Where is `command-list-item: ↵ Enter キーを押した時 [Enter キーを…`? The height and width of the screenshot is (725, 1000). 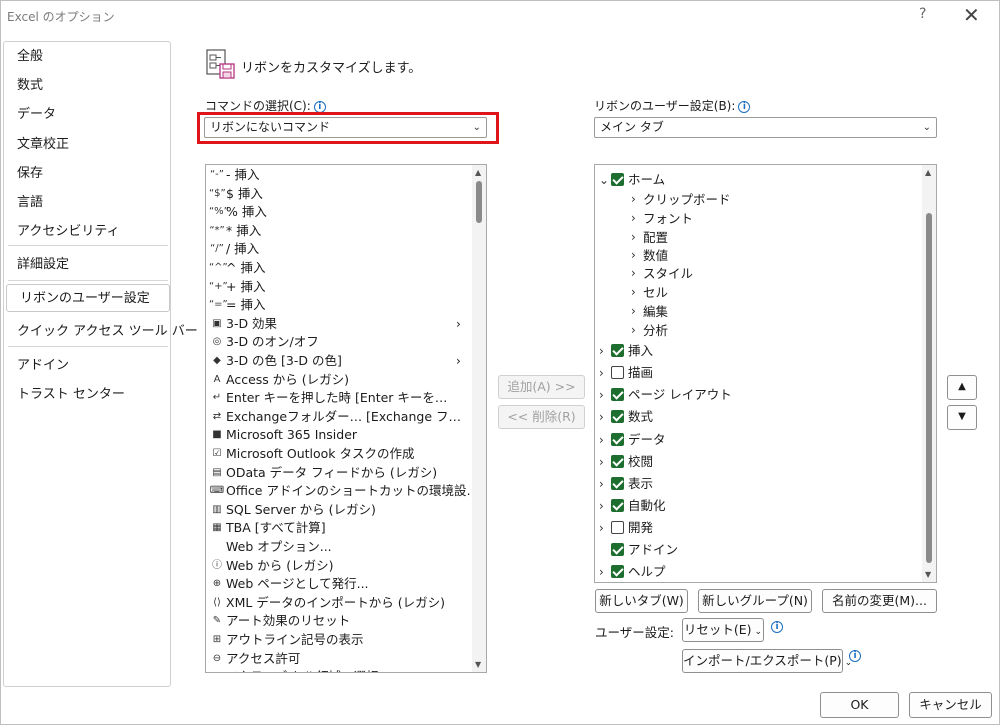 command-list-item: ↵ Enter キーを押した時 [Enter キーを… is located at coordinates (339, 398).